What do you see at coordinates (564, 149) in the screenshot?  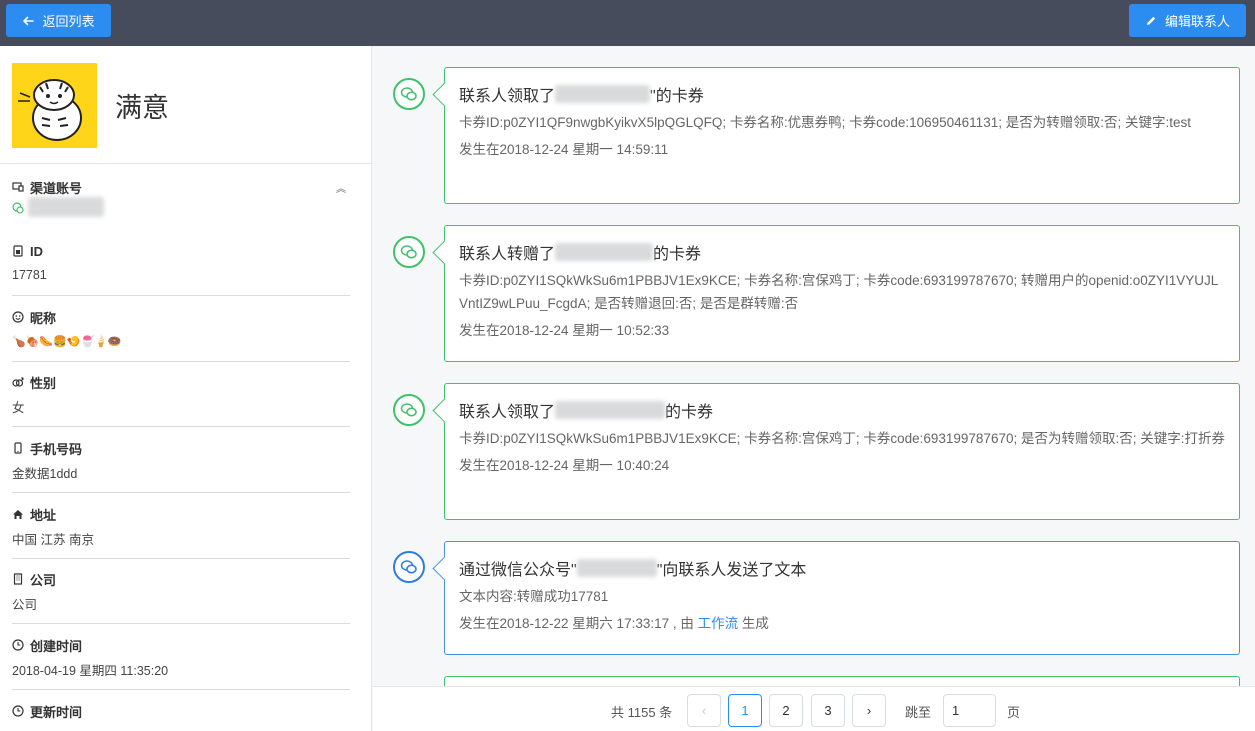 I see `event-timestamp: 发生在2018-12-24 星期一 14:59:11` at bounding box center [564, 149].